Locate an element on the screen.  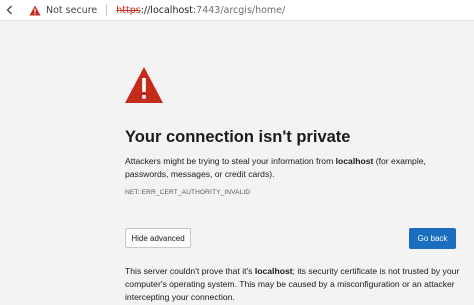
url-field: https://localhost:7443/arcgis/home/ is located at coordinates (200, 10).